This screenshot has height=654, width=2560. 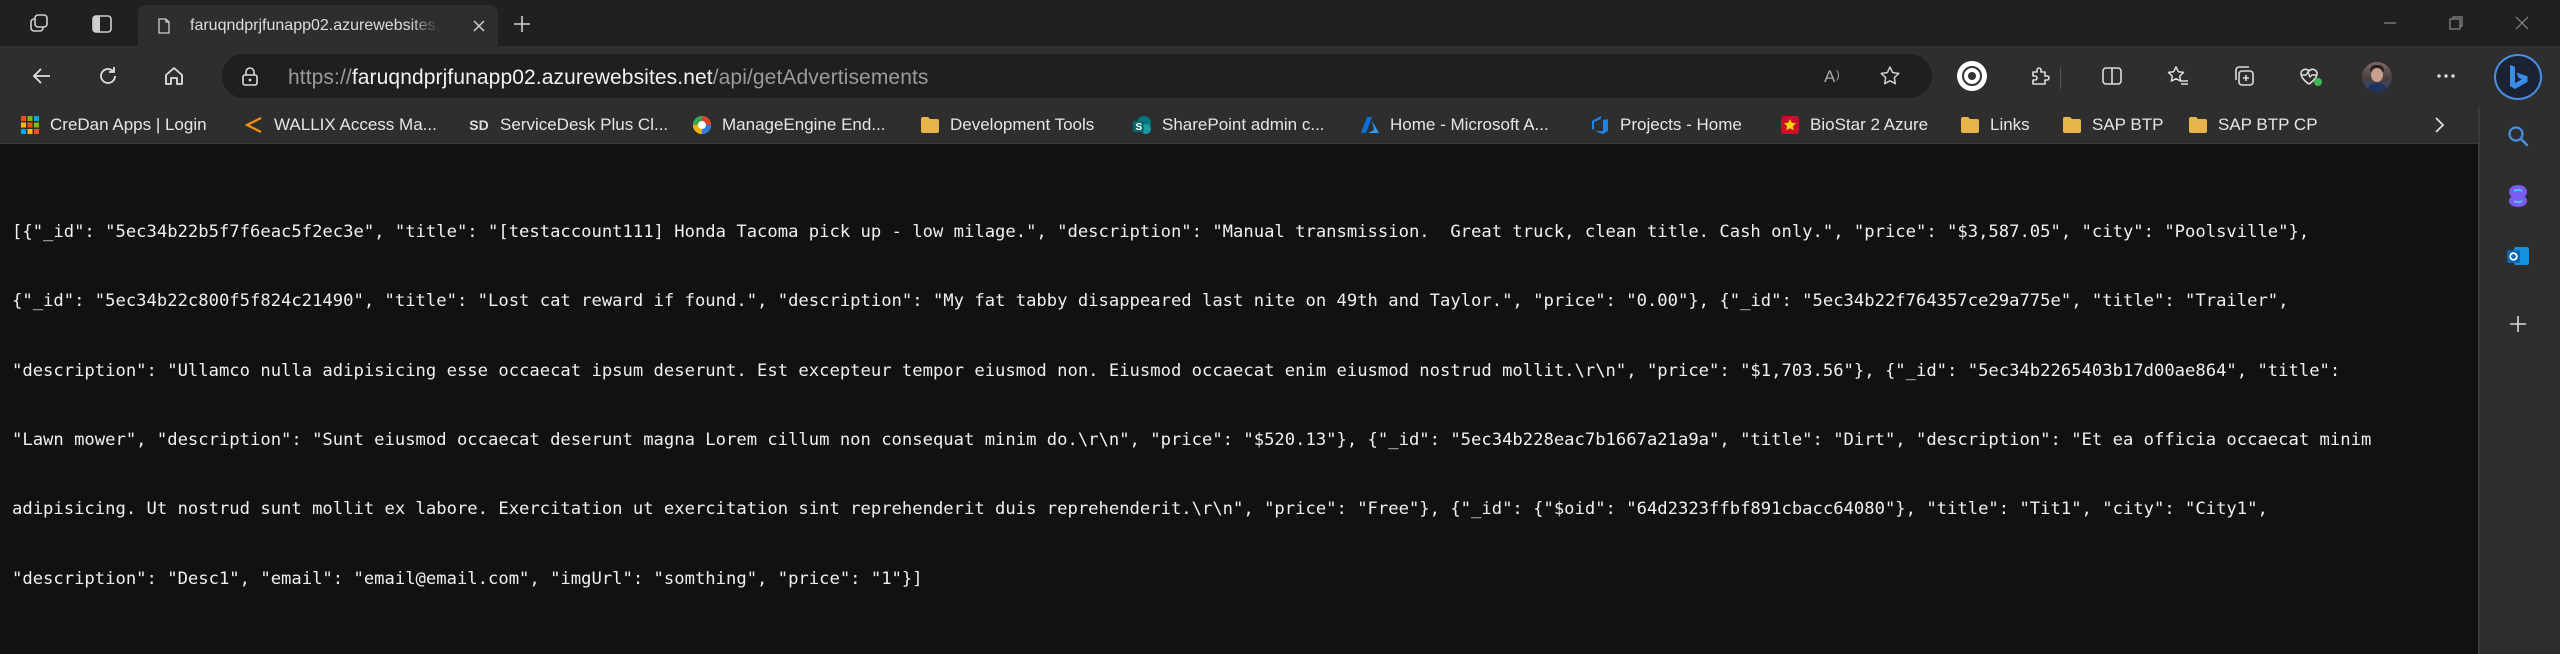 I want to click on favorites-icon, so click(x=2178, y=76).